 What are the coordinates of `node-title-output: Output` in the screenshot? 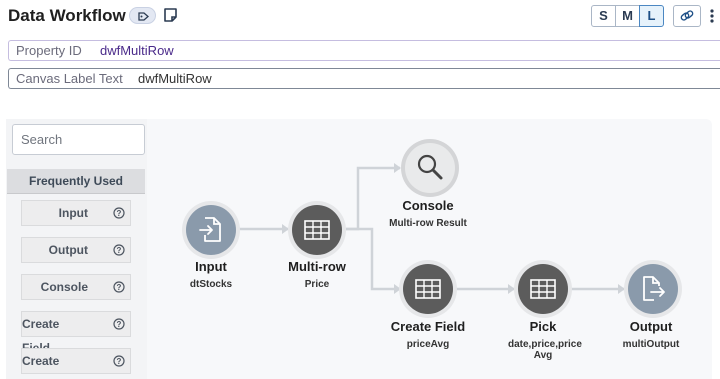 It's located at (651, 326).